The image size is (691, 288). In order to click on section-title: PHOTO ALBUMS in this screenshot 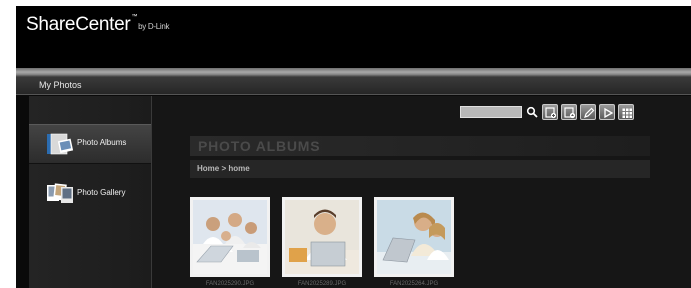, I will do `click(420, 146)`.